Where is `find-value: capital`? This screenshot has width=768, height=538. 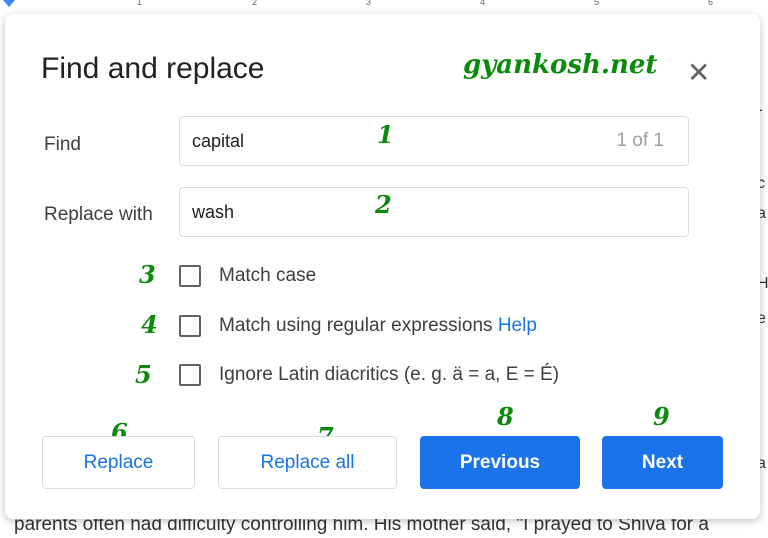
find-value: capital is located at coordinates (218, 141).